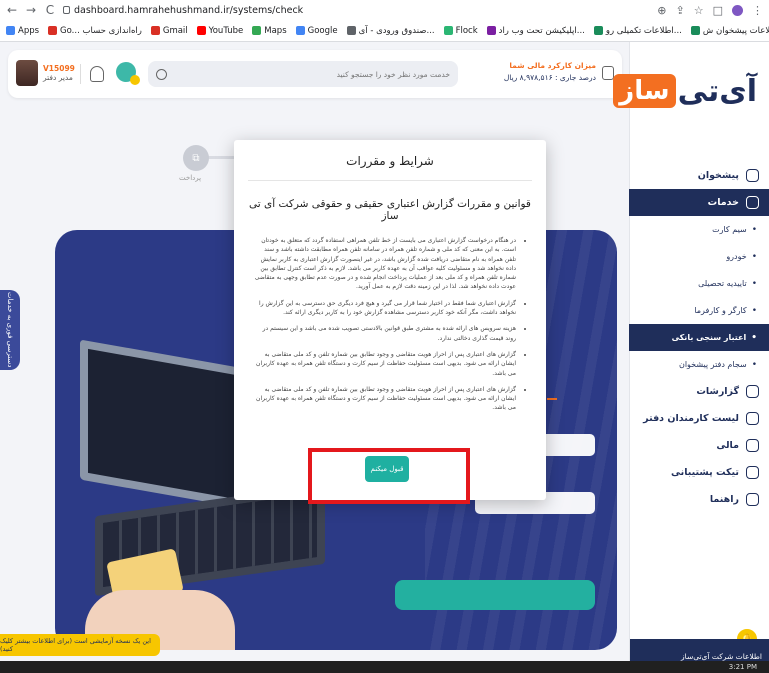 The width and height of the screenshot is (769, 673). I want to click on sidebar-item: سجام دفتر پیشخوان, so click(699, 364).